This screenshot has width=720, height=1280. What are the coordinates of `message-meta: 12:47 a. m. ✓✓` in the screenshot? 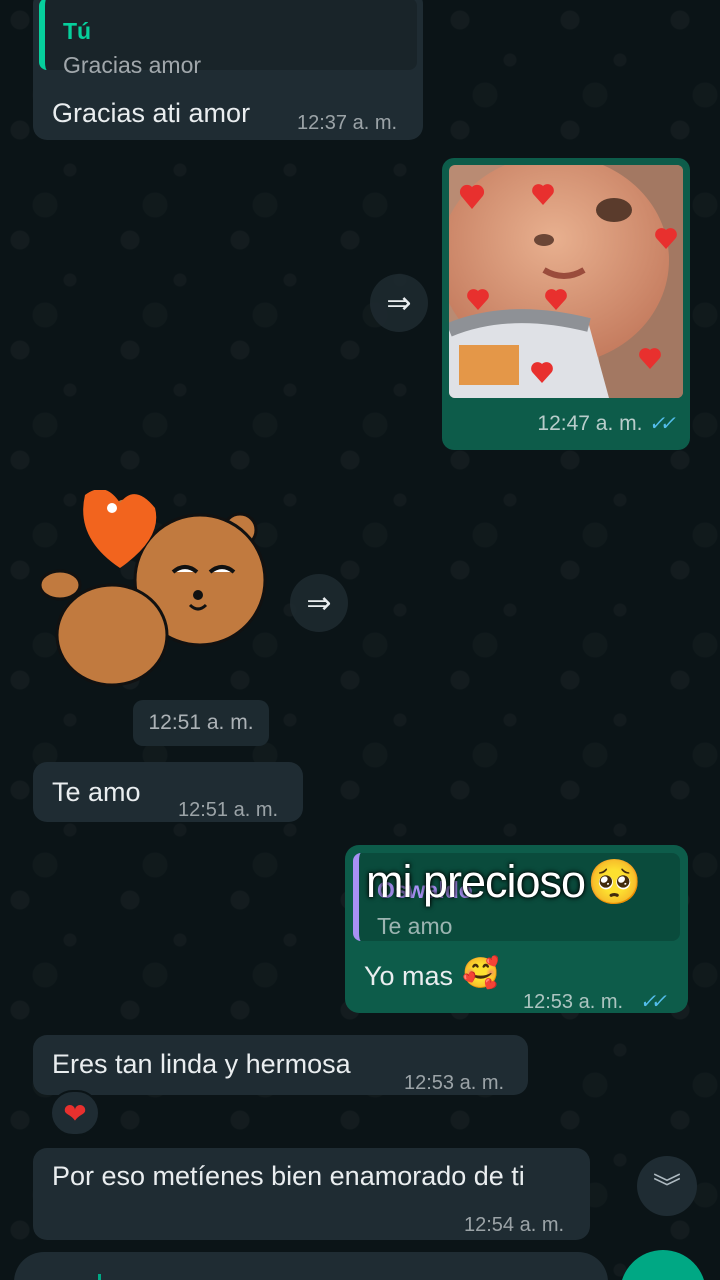 It's located at (566, 424).